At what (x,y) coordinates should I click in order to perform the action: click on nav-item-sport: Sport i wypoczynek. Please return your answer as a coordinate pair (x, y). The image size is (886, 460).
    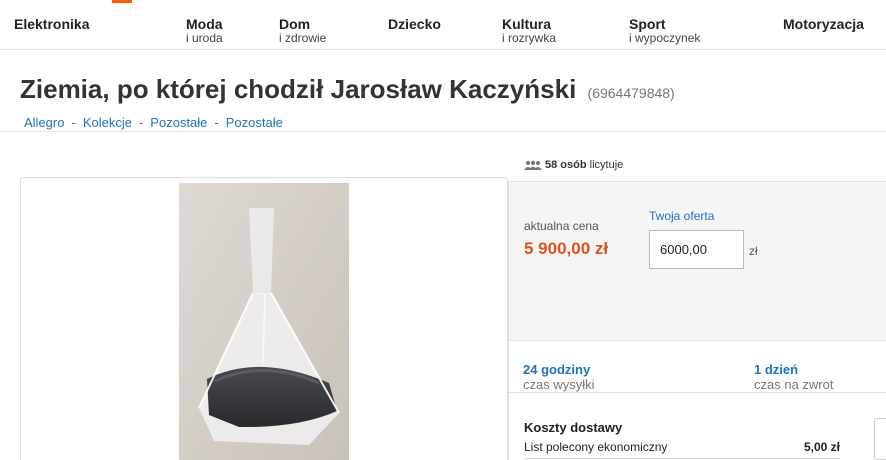
    Looking at the image, I should click on (664, 31).